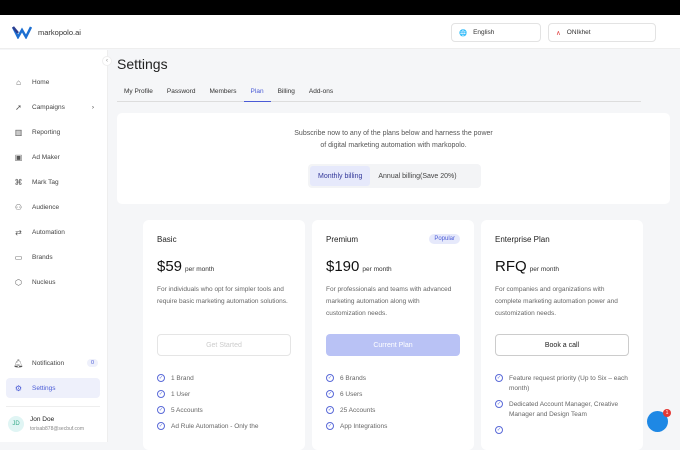 The width and height of the screenshot is (680, 450). I want to click on nav-label: Reporting, so click(46, 132).